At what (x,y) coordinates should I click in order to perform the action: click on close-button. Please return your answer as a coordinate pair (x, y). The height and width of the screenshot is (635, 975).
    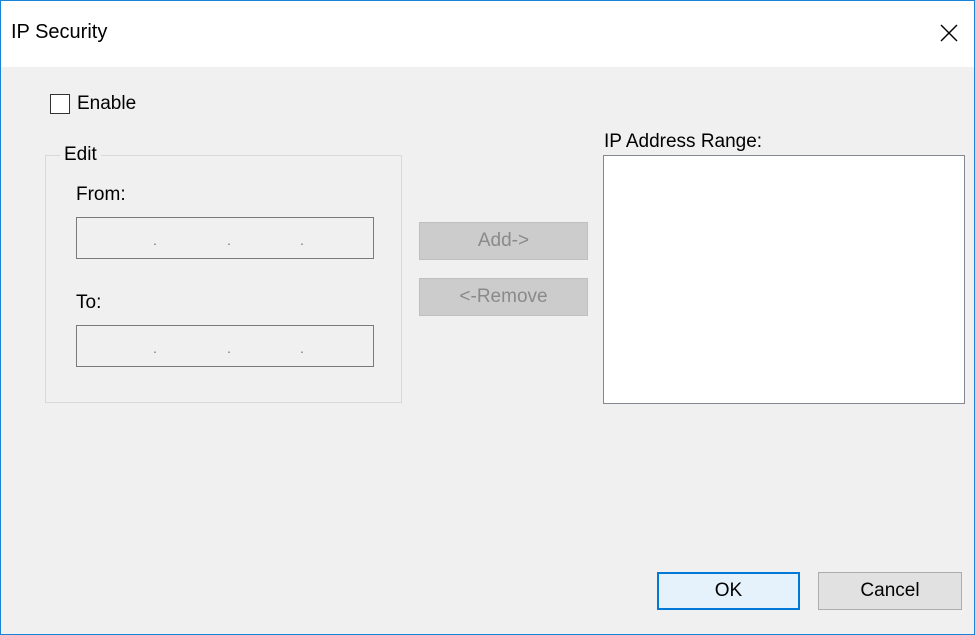
    Looking at the image, I should click on (949, 33).